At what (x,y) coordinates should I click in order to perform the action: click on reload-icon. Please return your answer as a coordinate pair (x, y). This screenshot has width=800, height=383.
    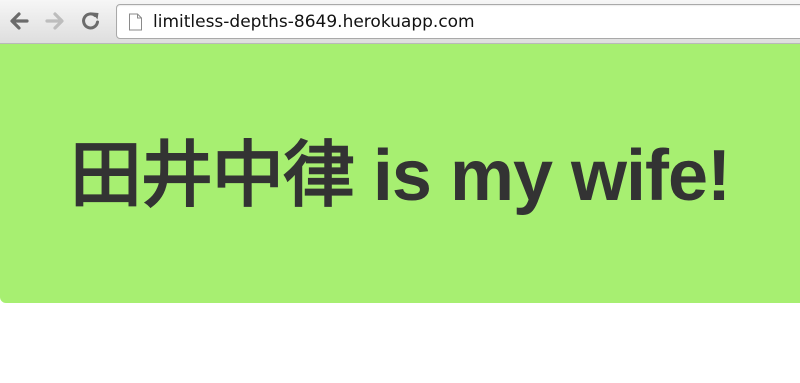
    Looking at the image, I should click on (90, 21).